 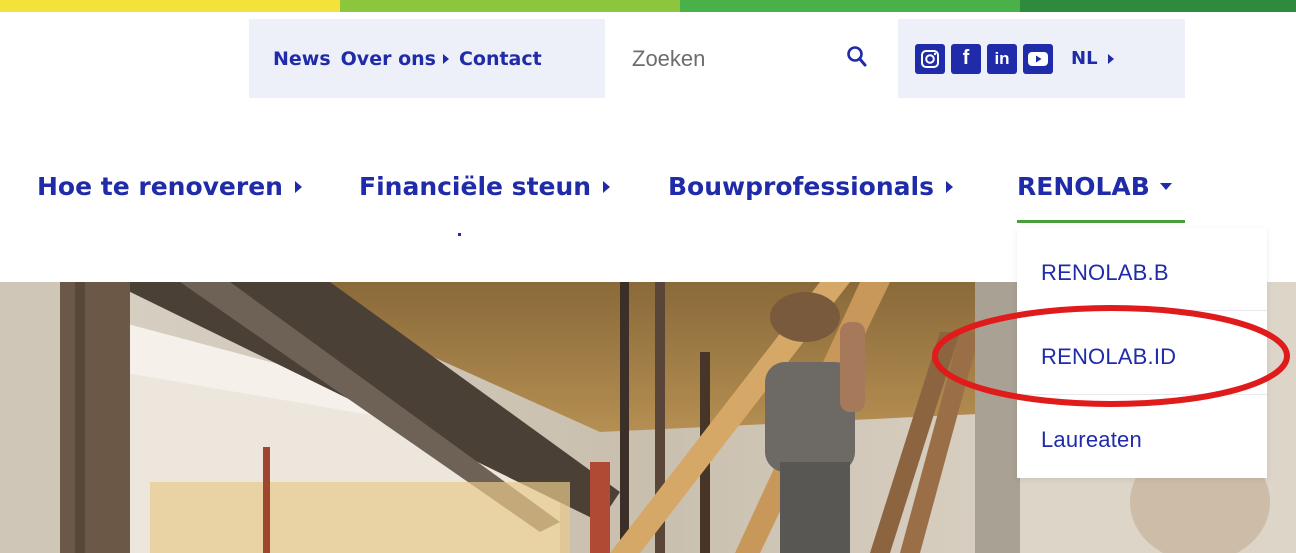 What do you see at coordinates (1108, 357) in the screenshot?
I see `dropdown-item-renolab-id: RENOLAB.ID` at bounding box center [1108, 357].